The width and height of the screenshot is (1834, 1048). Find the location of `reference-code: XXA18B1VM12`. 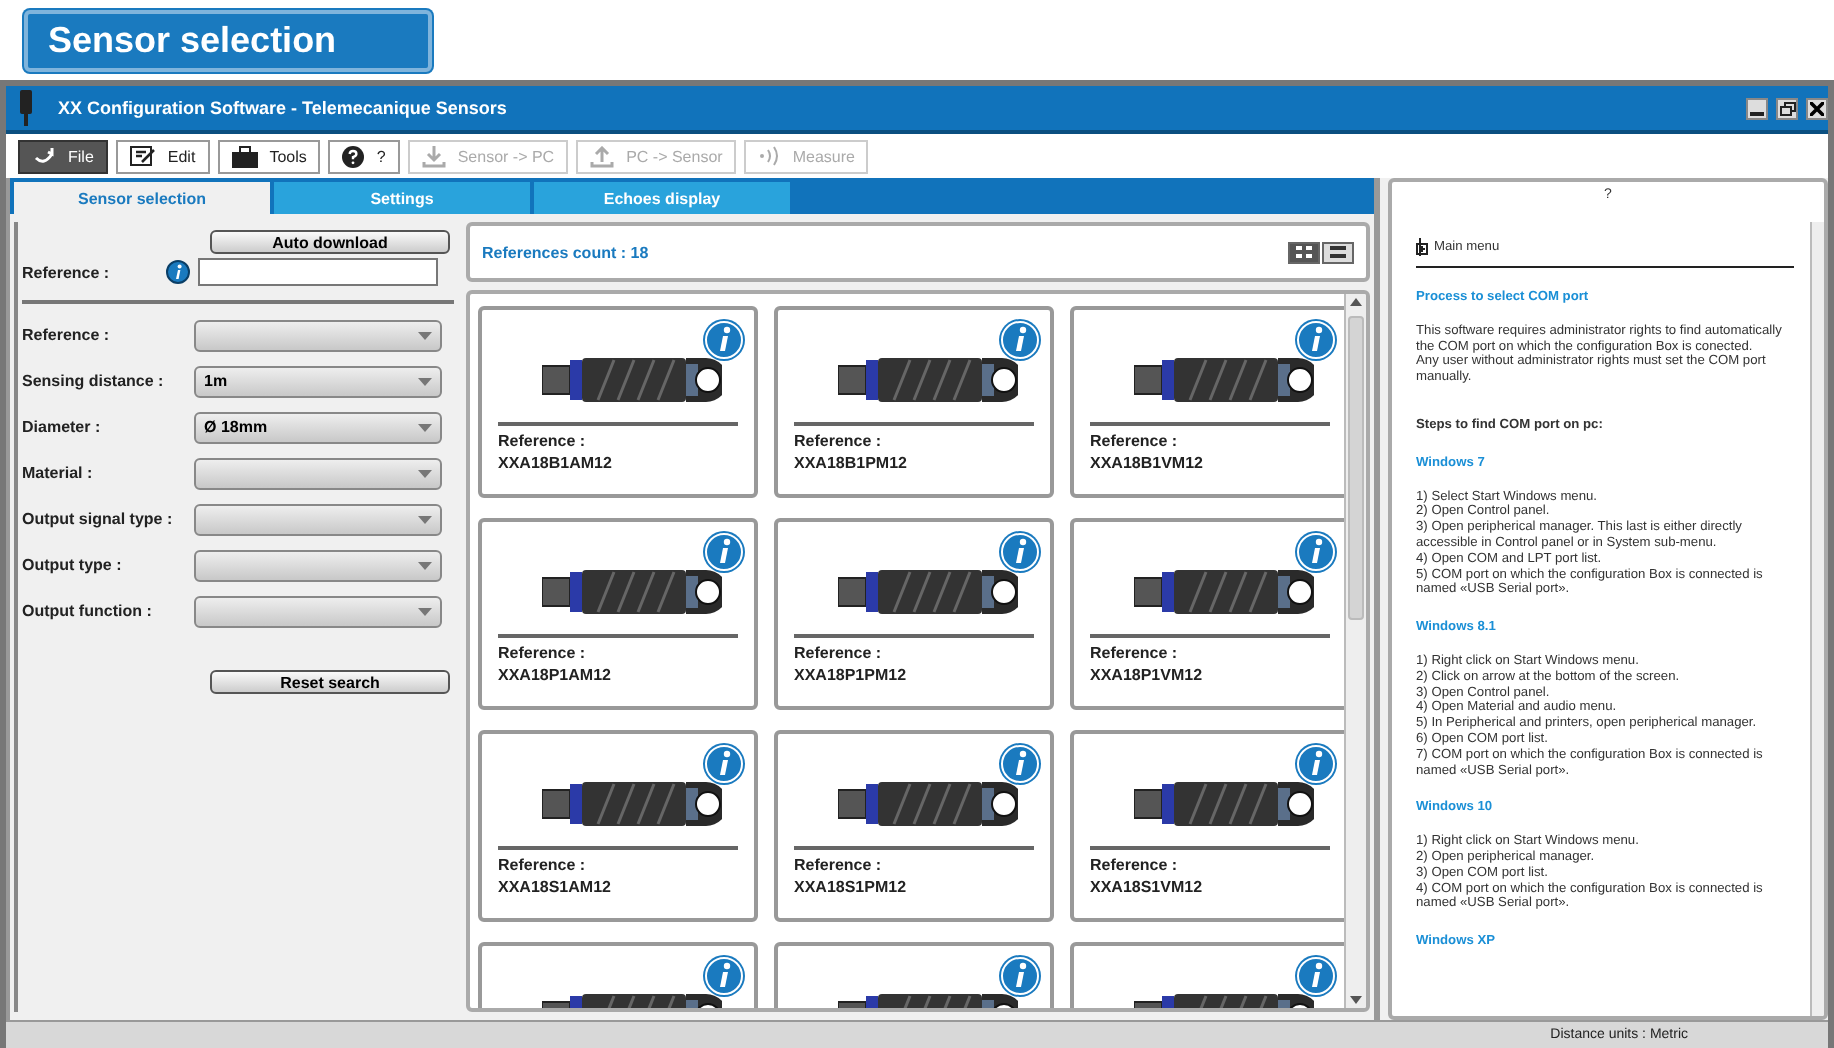

reference-code: XXA18B1VM12 is located at coordinates (1147, 463).